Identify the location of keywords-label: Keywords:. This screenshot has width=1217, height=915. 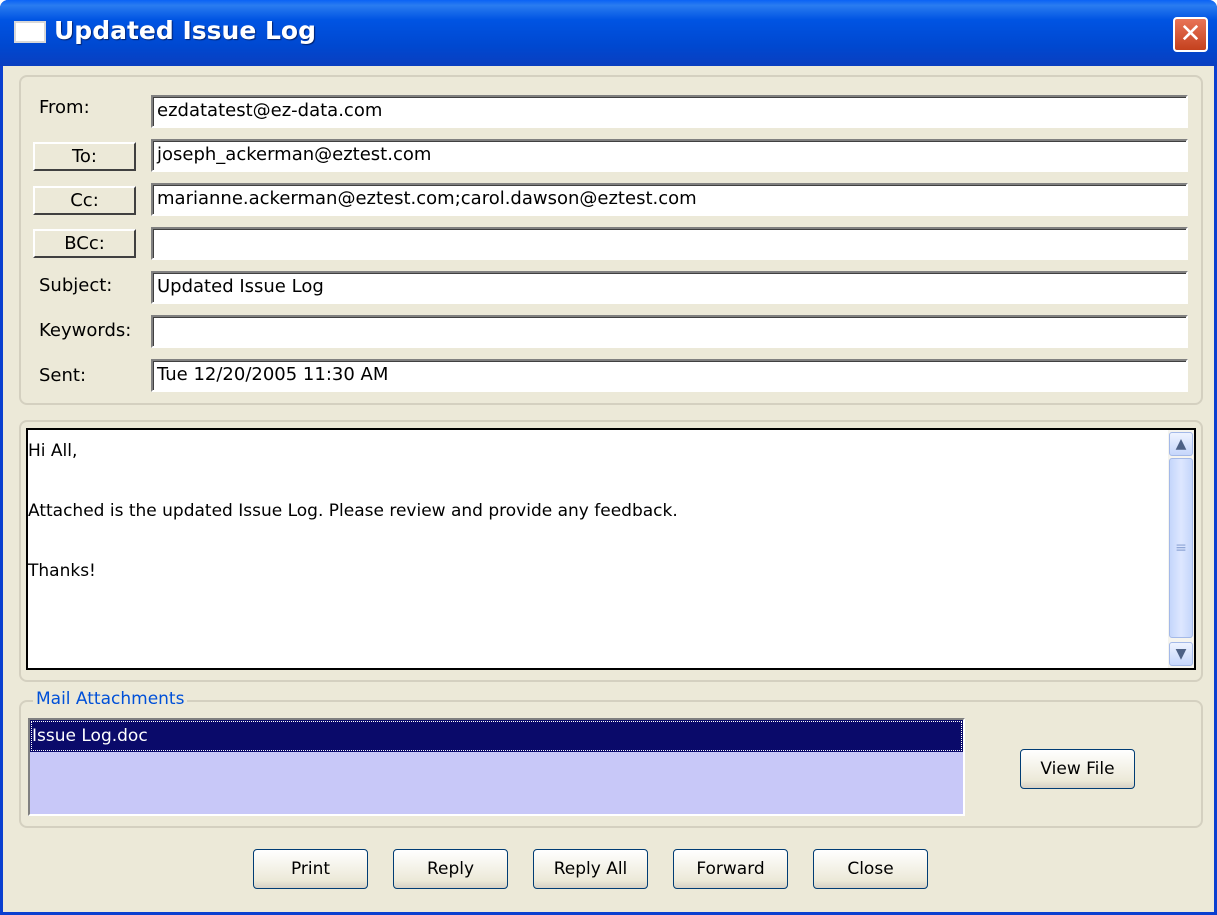
(85, 330).